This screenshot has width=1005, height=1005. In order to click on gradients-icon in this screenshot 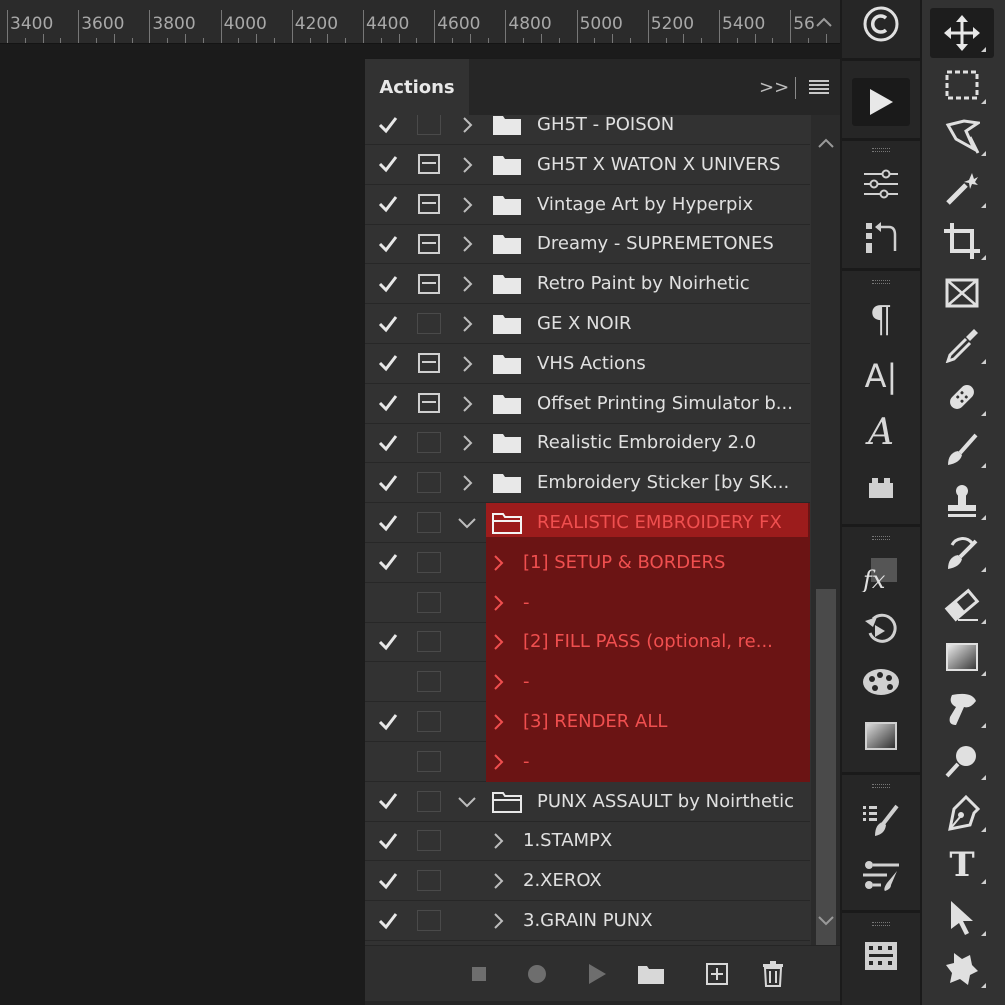, I will do `click(881, 736)`.